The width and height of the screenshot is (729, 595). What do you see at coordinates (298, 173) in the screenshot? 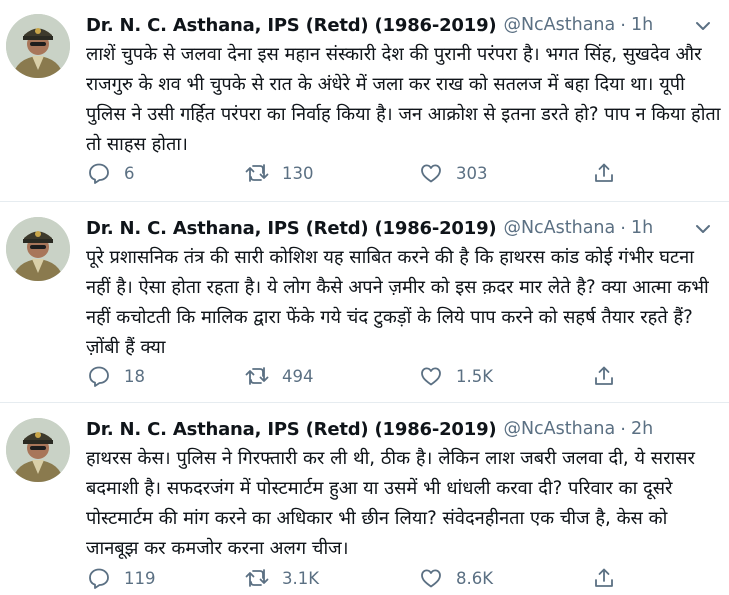
I see `retweet-count: 130` at bounding box center [298, 173].